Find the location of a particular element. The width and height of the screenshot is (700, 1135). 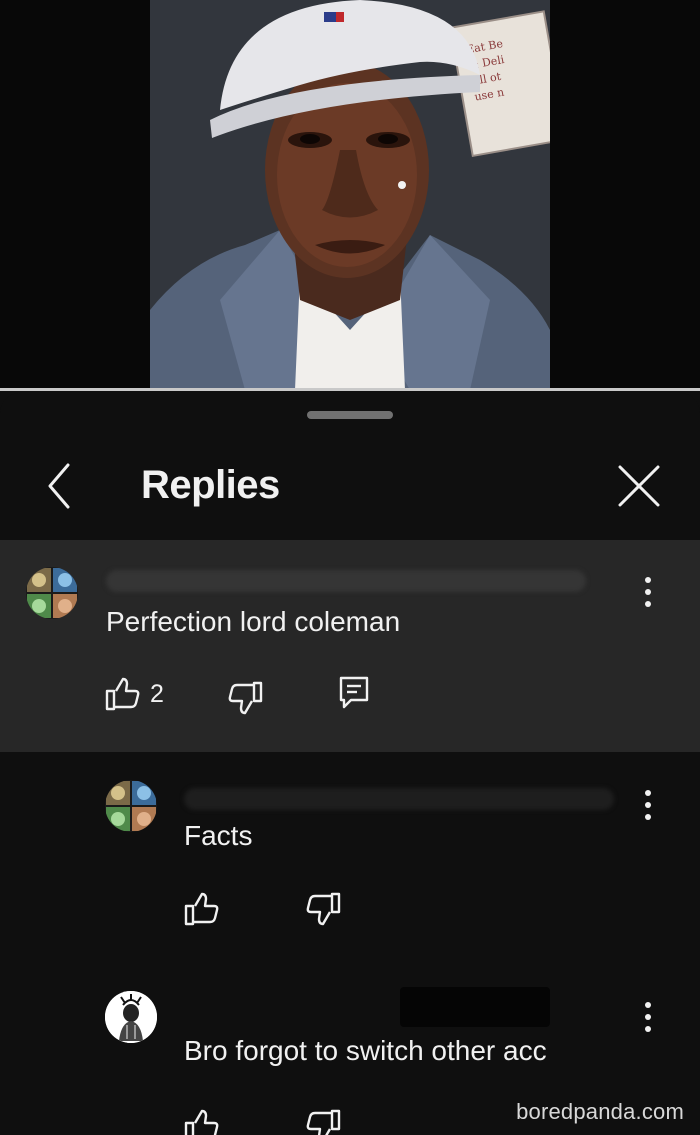

sketch-avatar-icon is located at coordinates (131, 1017).